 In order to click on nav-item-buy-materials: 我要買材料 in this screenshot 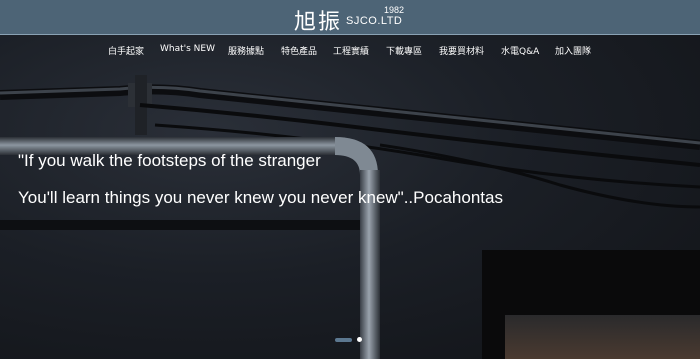, I will do `click(461, 50)`.